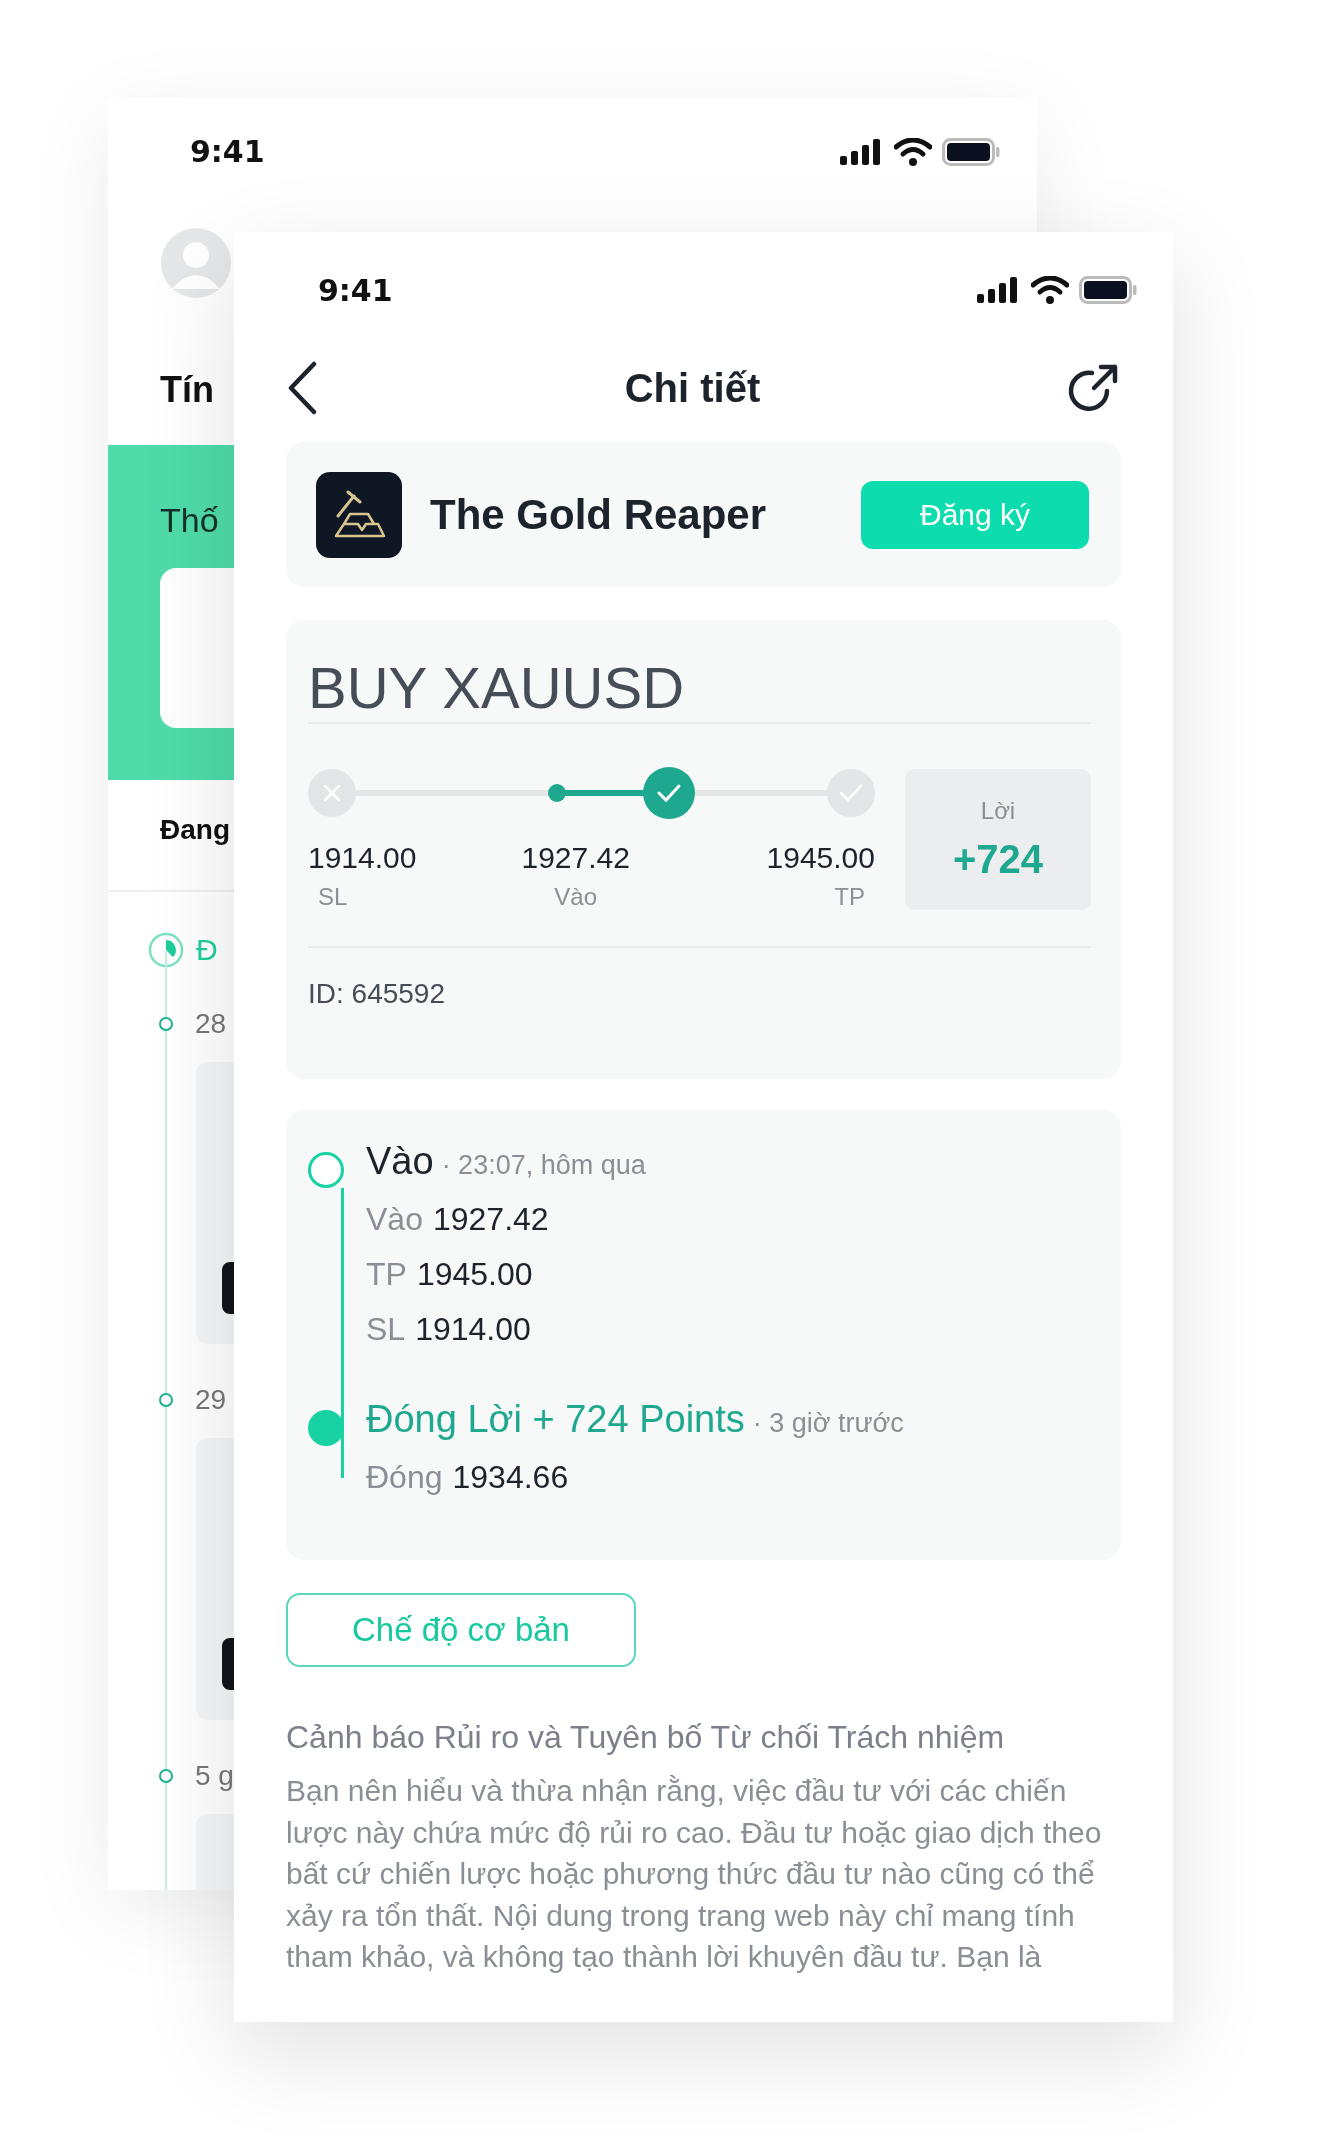  I want to click on timeline-header: Đ, so click(207, 950).